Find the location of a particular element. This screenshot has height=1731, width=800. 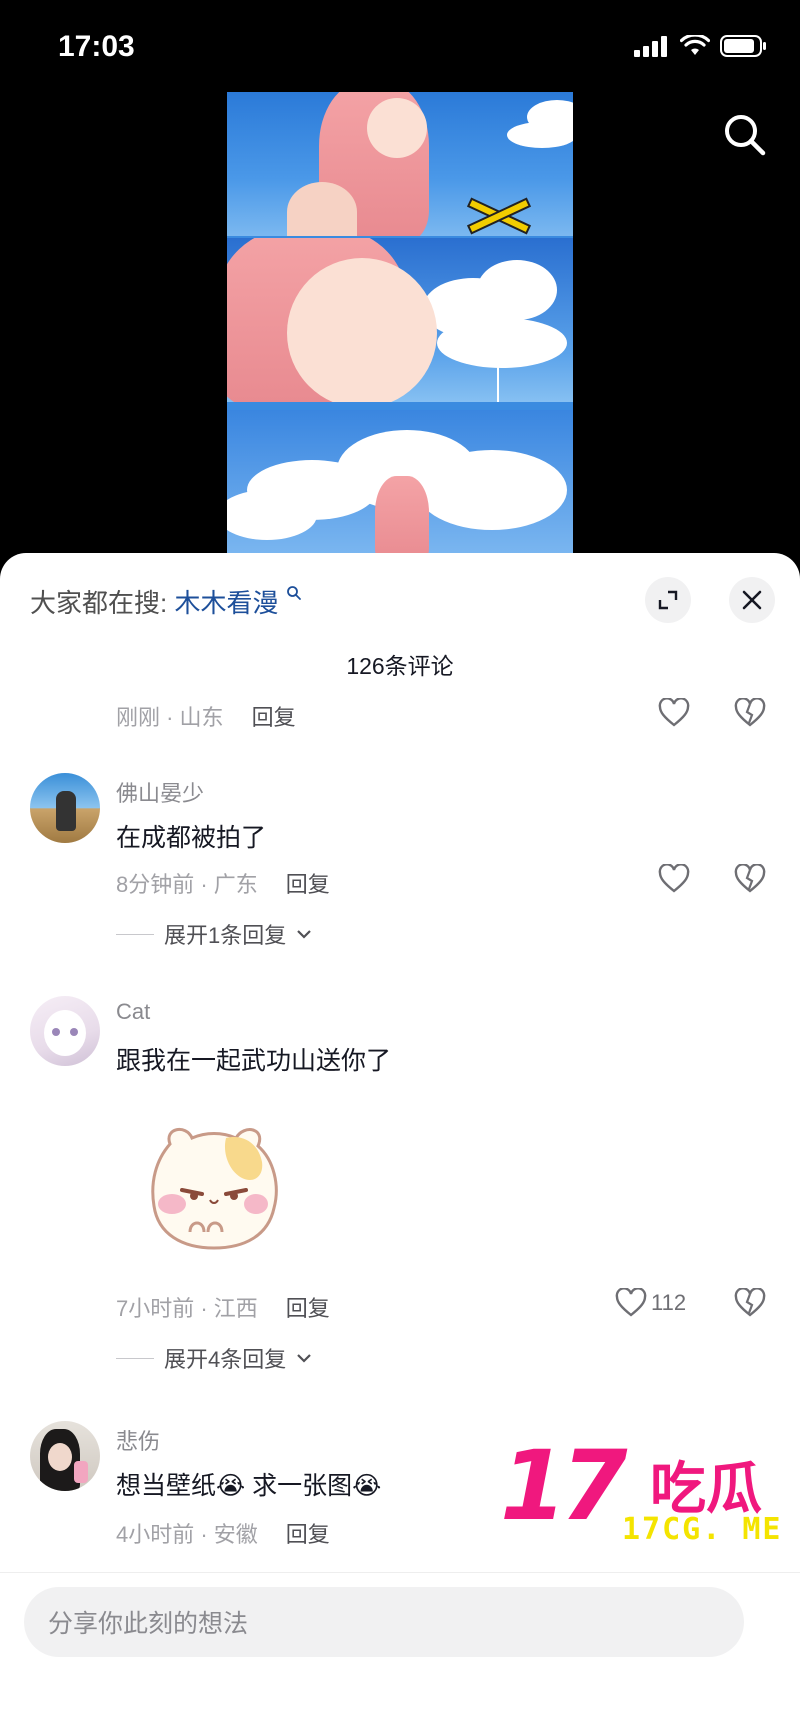

comment-input-bar: 分享你此刻的想法 is located at coordinates (400, 1651).